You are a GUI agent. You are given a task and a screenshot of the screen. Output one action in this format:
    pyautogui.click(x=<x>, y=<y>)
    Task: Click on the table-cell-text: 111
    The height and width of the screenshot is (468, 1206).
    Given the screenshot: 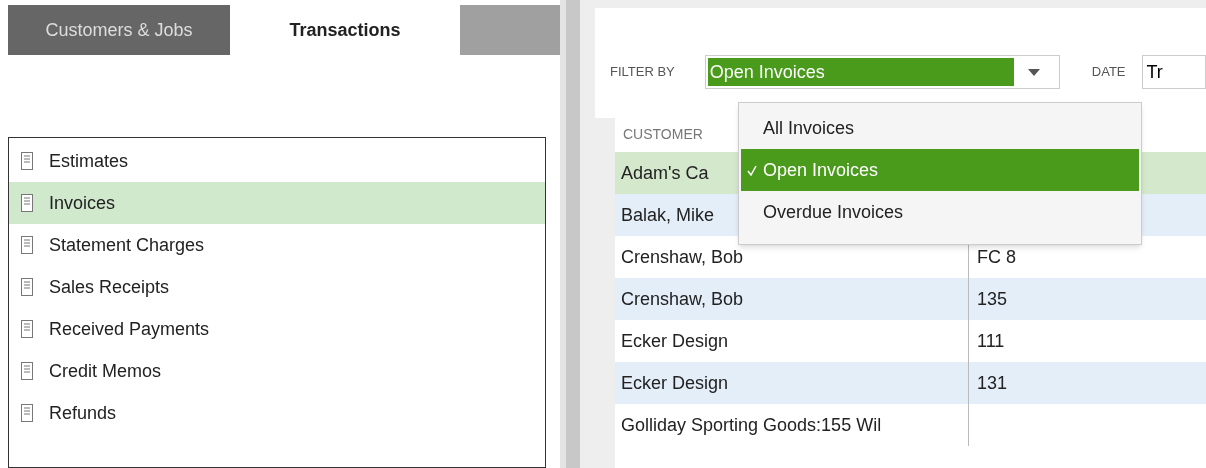 What is the action you would take?
    pyautogui.click(x=991, y=341)
    